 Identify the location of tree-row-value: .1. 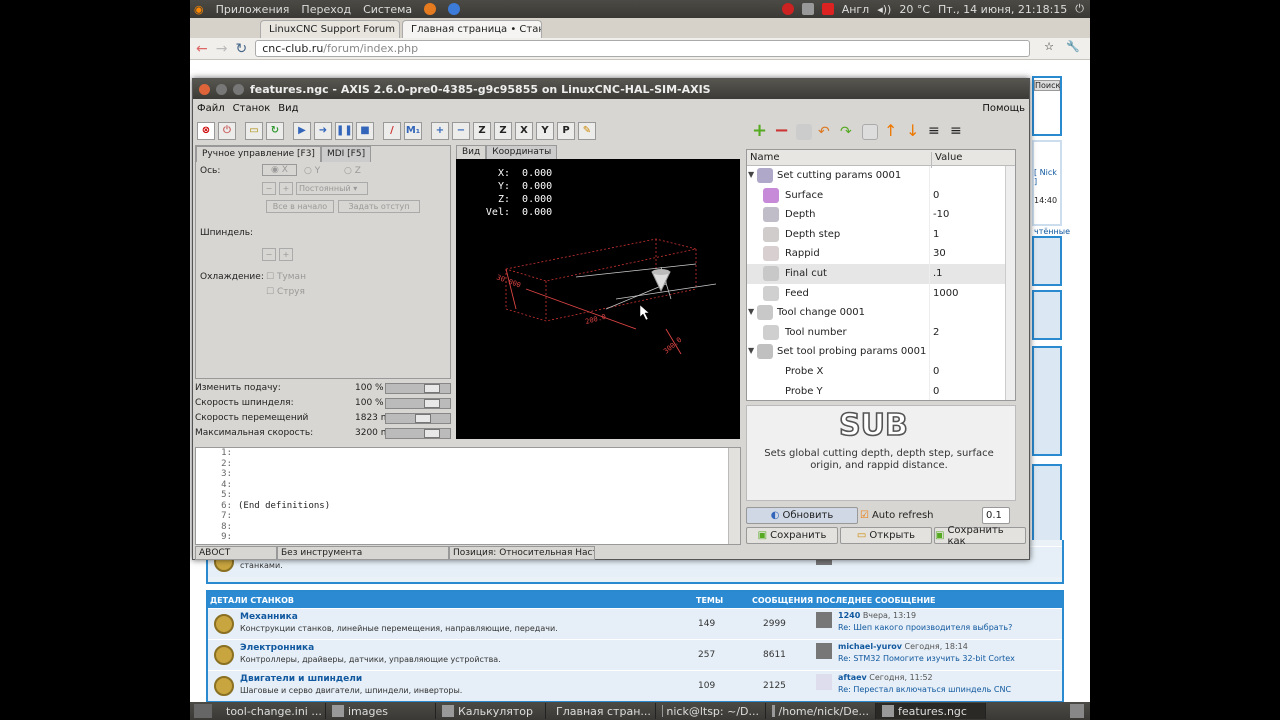
(938, 273).